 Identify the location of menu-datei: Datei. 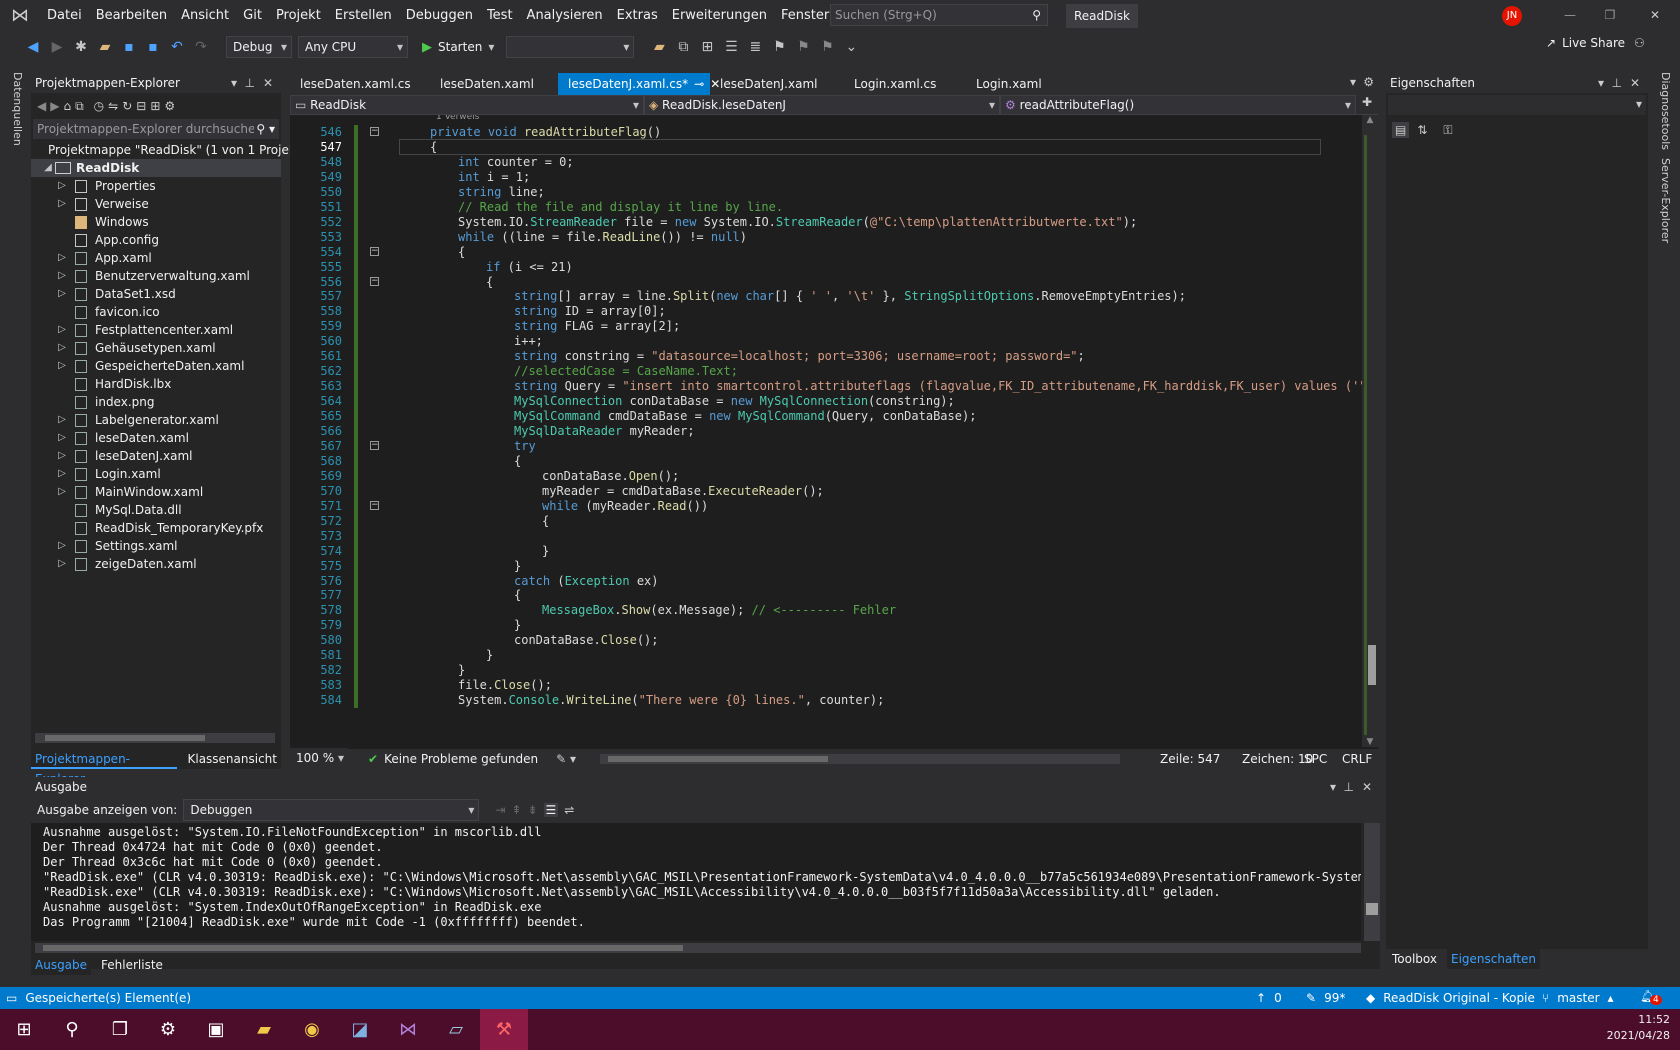
(64, 15).